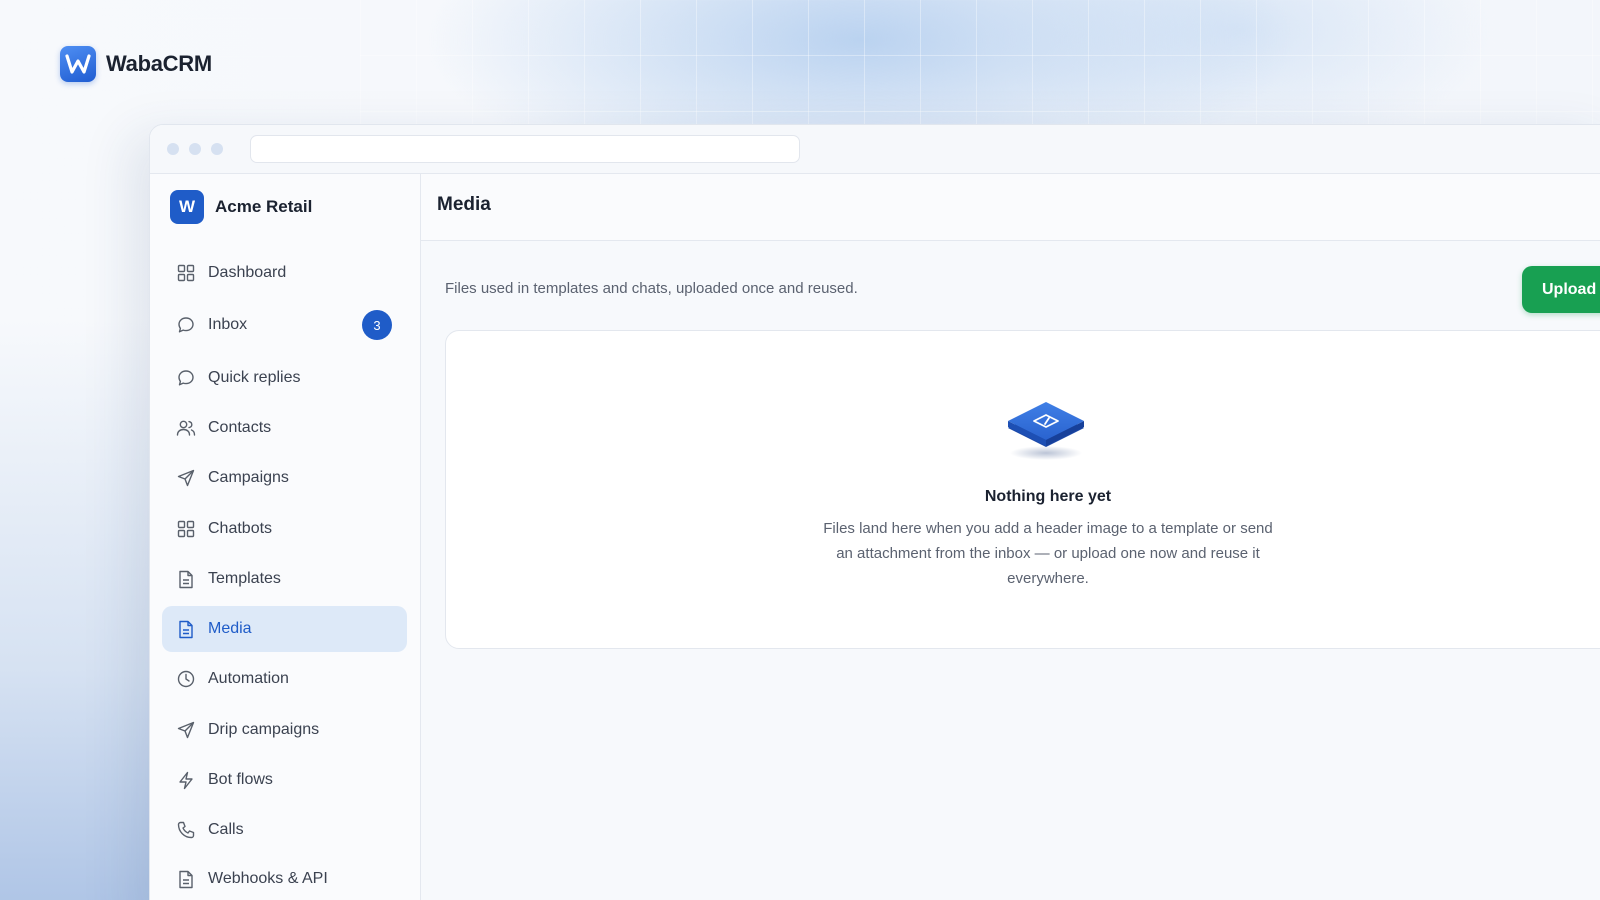  Describe the element at coordinates (248, 477) in the screenshot. I see `sidebar-item-label: Campaigns` at that location.